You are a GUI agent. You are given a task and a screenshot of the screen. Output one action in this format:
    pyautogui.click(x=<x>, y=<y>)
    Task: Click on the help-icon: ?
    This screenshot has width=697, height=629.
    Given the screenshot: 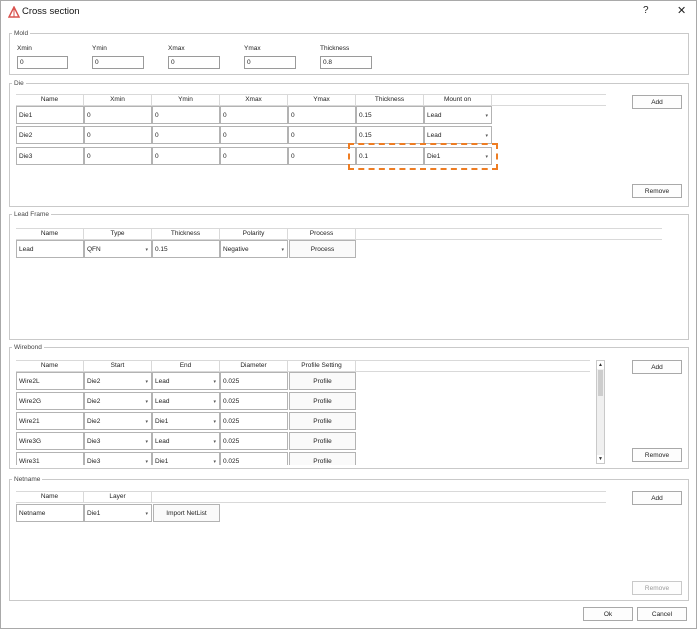 What is the action you would take?
    pyautogui.click(x=646, y=10)
    